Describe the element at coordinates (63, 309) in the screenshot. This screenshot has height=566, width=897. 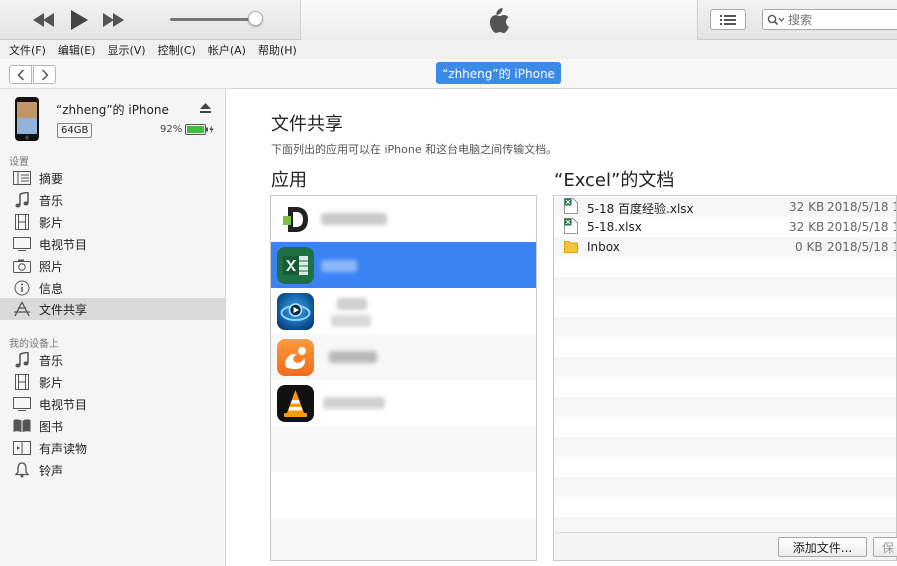
I see `sidebar-item-label: 文件共享` at that location.